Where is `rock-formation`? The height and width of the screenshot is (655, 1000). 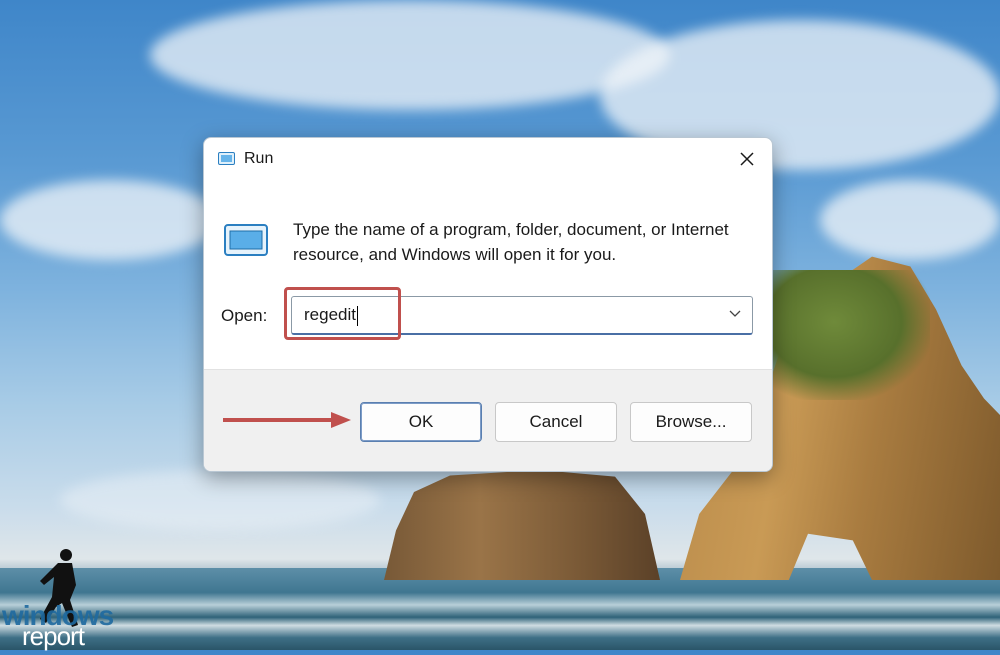 rock-formation is located at coordinates (522, 525).